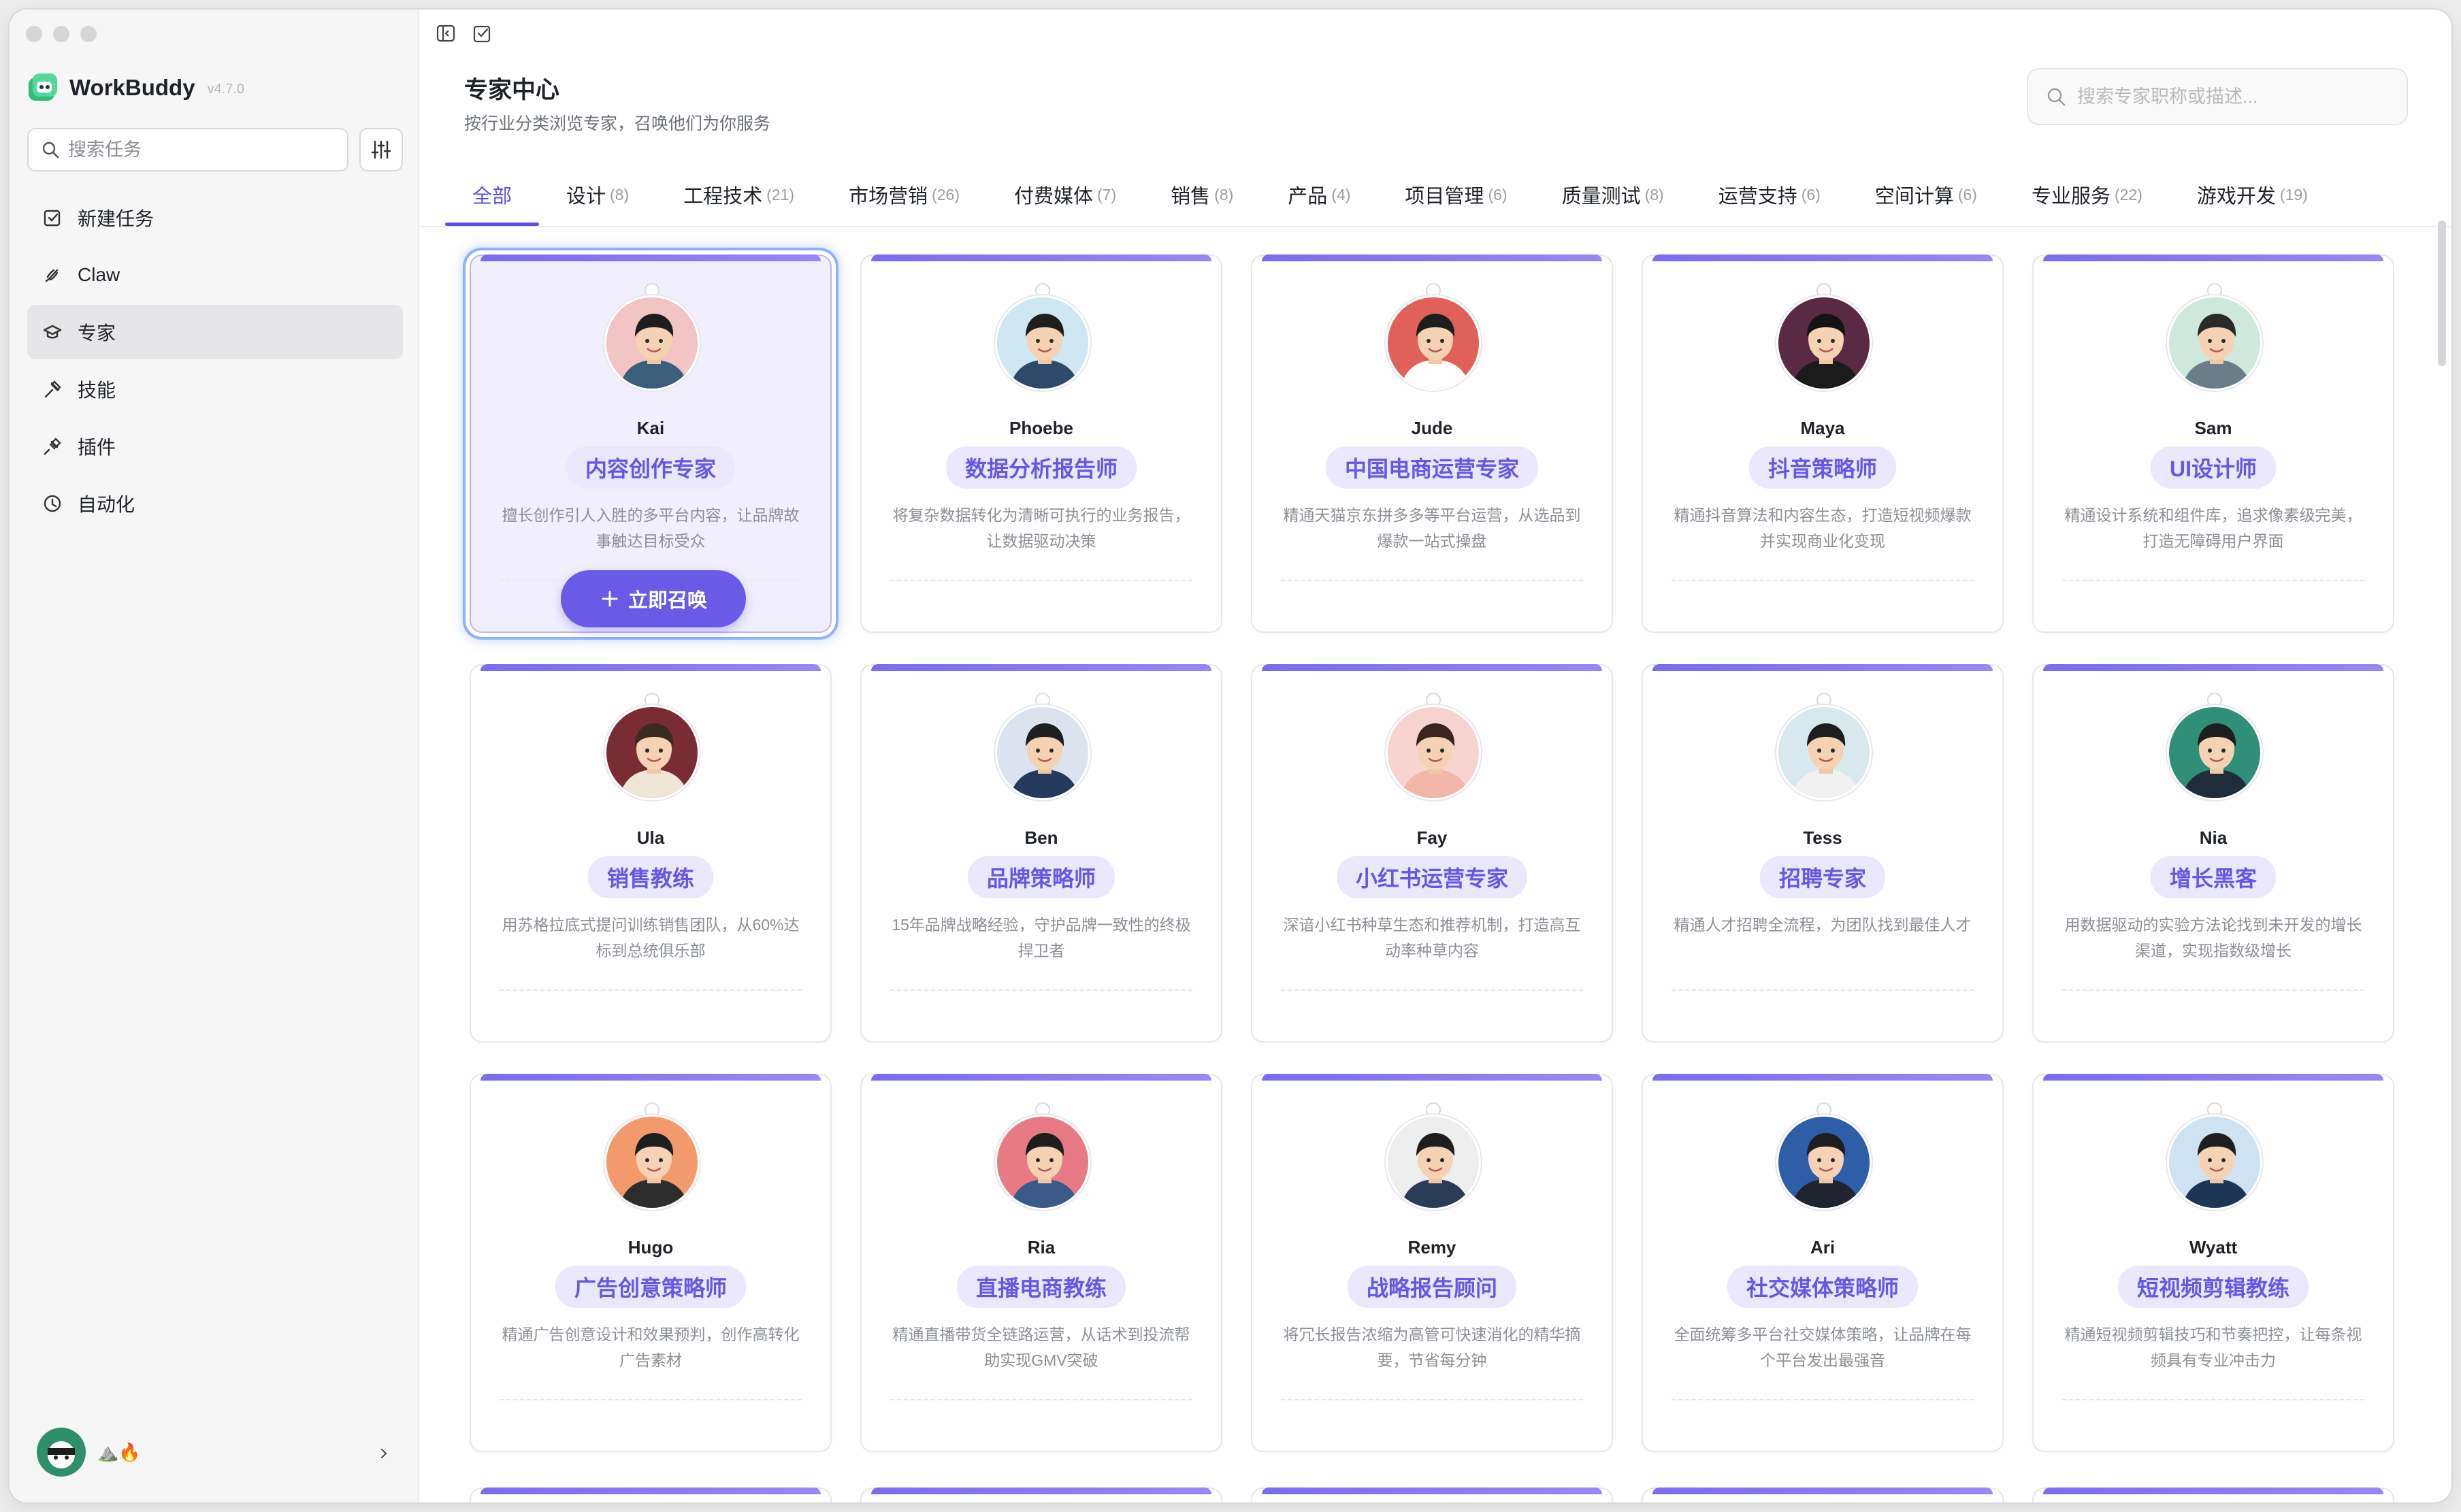 The width and height of the screenshot is (2461, 1512). What do you see at coordinates (446, 33) in the screenshot?
I see `toggle-sidebar-icon` at bounding box center [446, 33].